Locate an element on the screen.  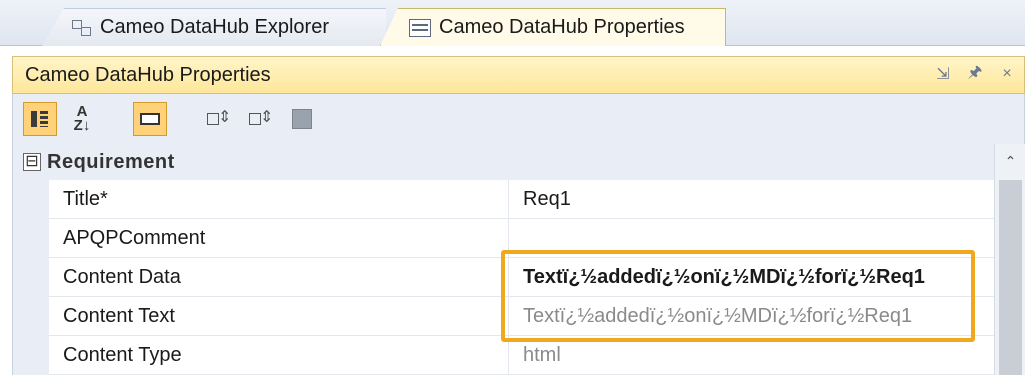
panel-header: Cameo DataHub Properties ⇲ 🖈 × is located at coordinates (518, 75).